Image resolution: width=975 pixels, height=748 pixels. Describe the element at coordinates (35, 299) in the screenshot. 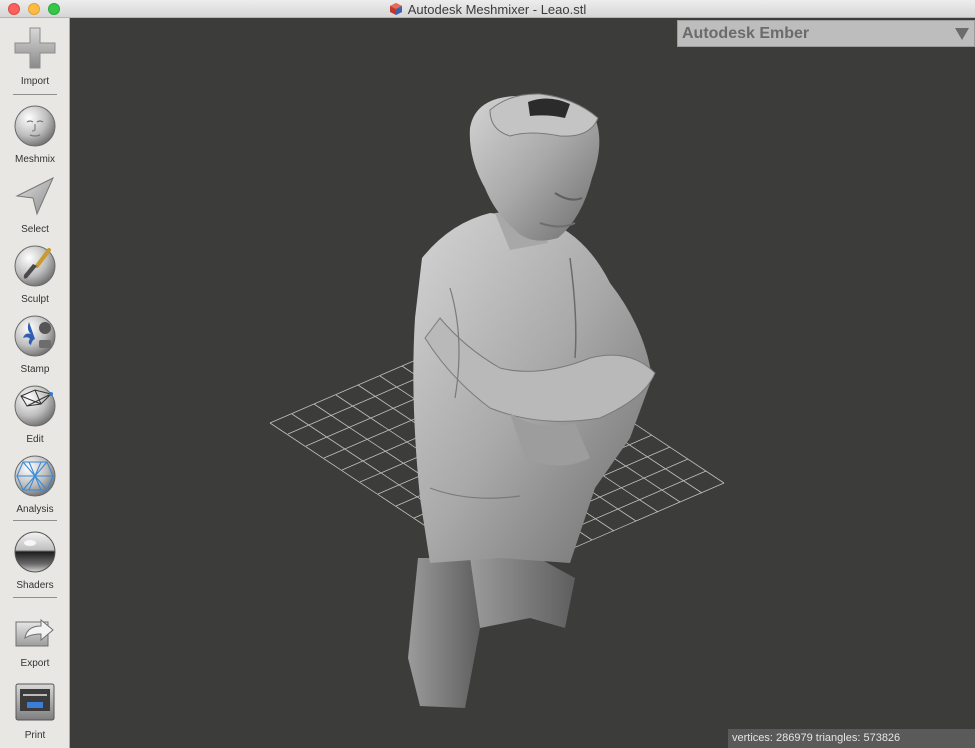

I see `sculpt-label: Sculpt` at that location.